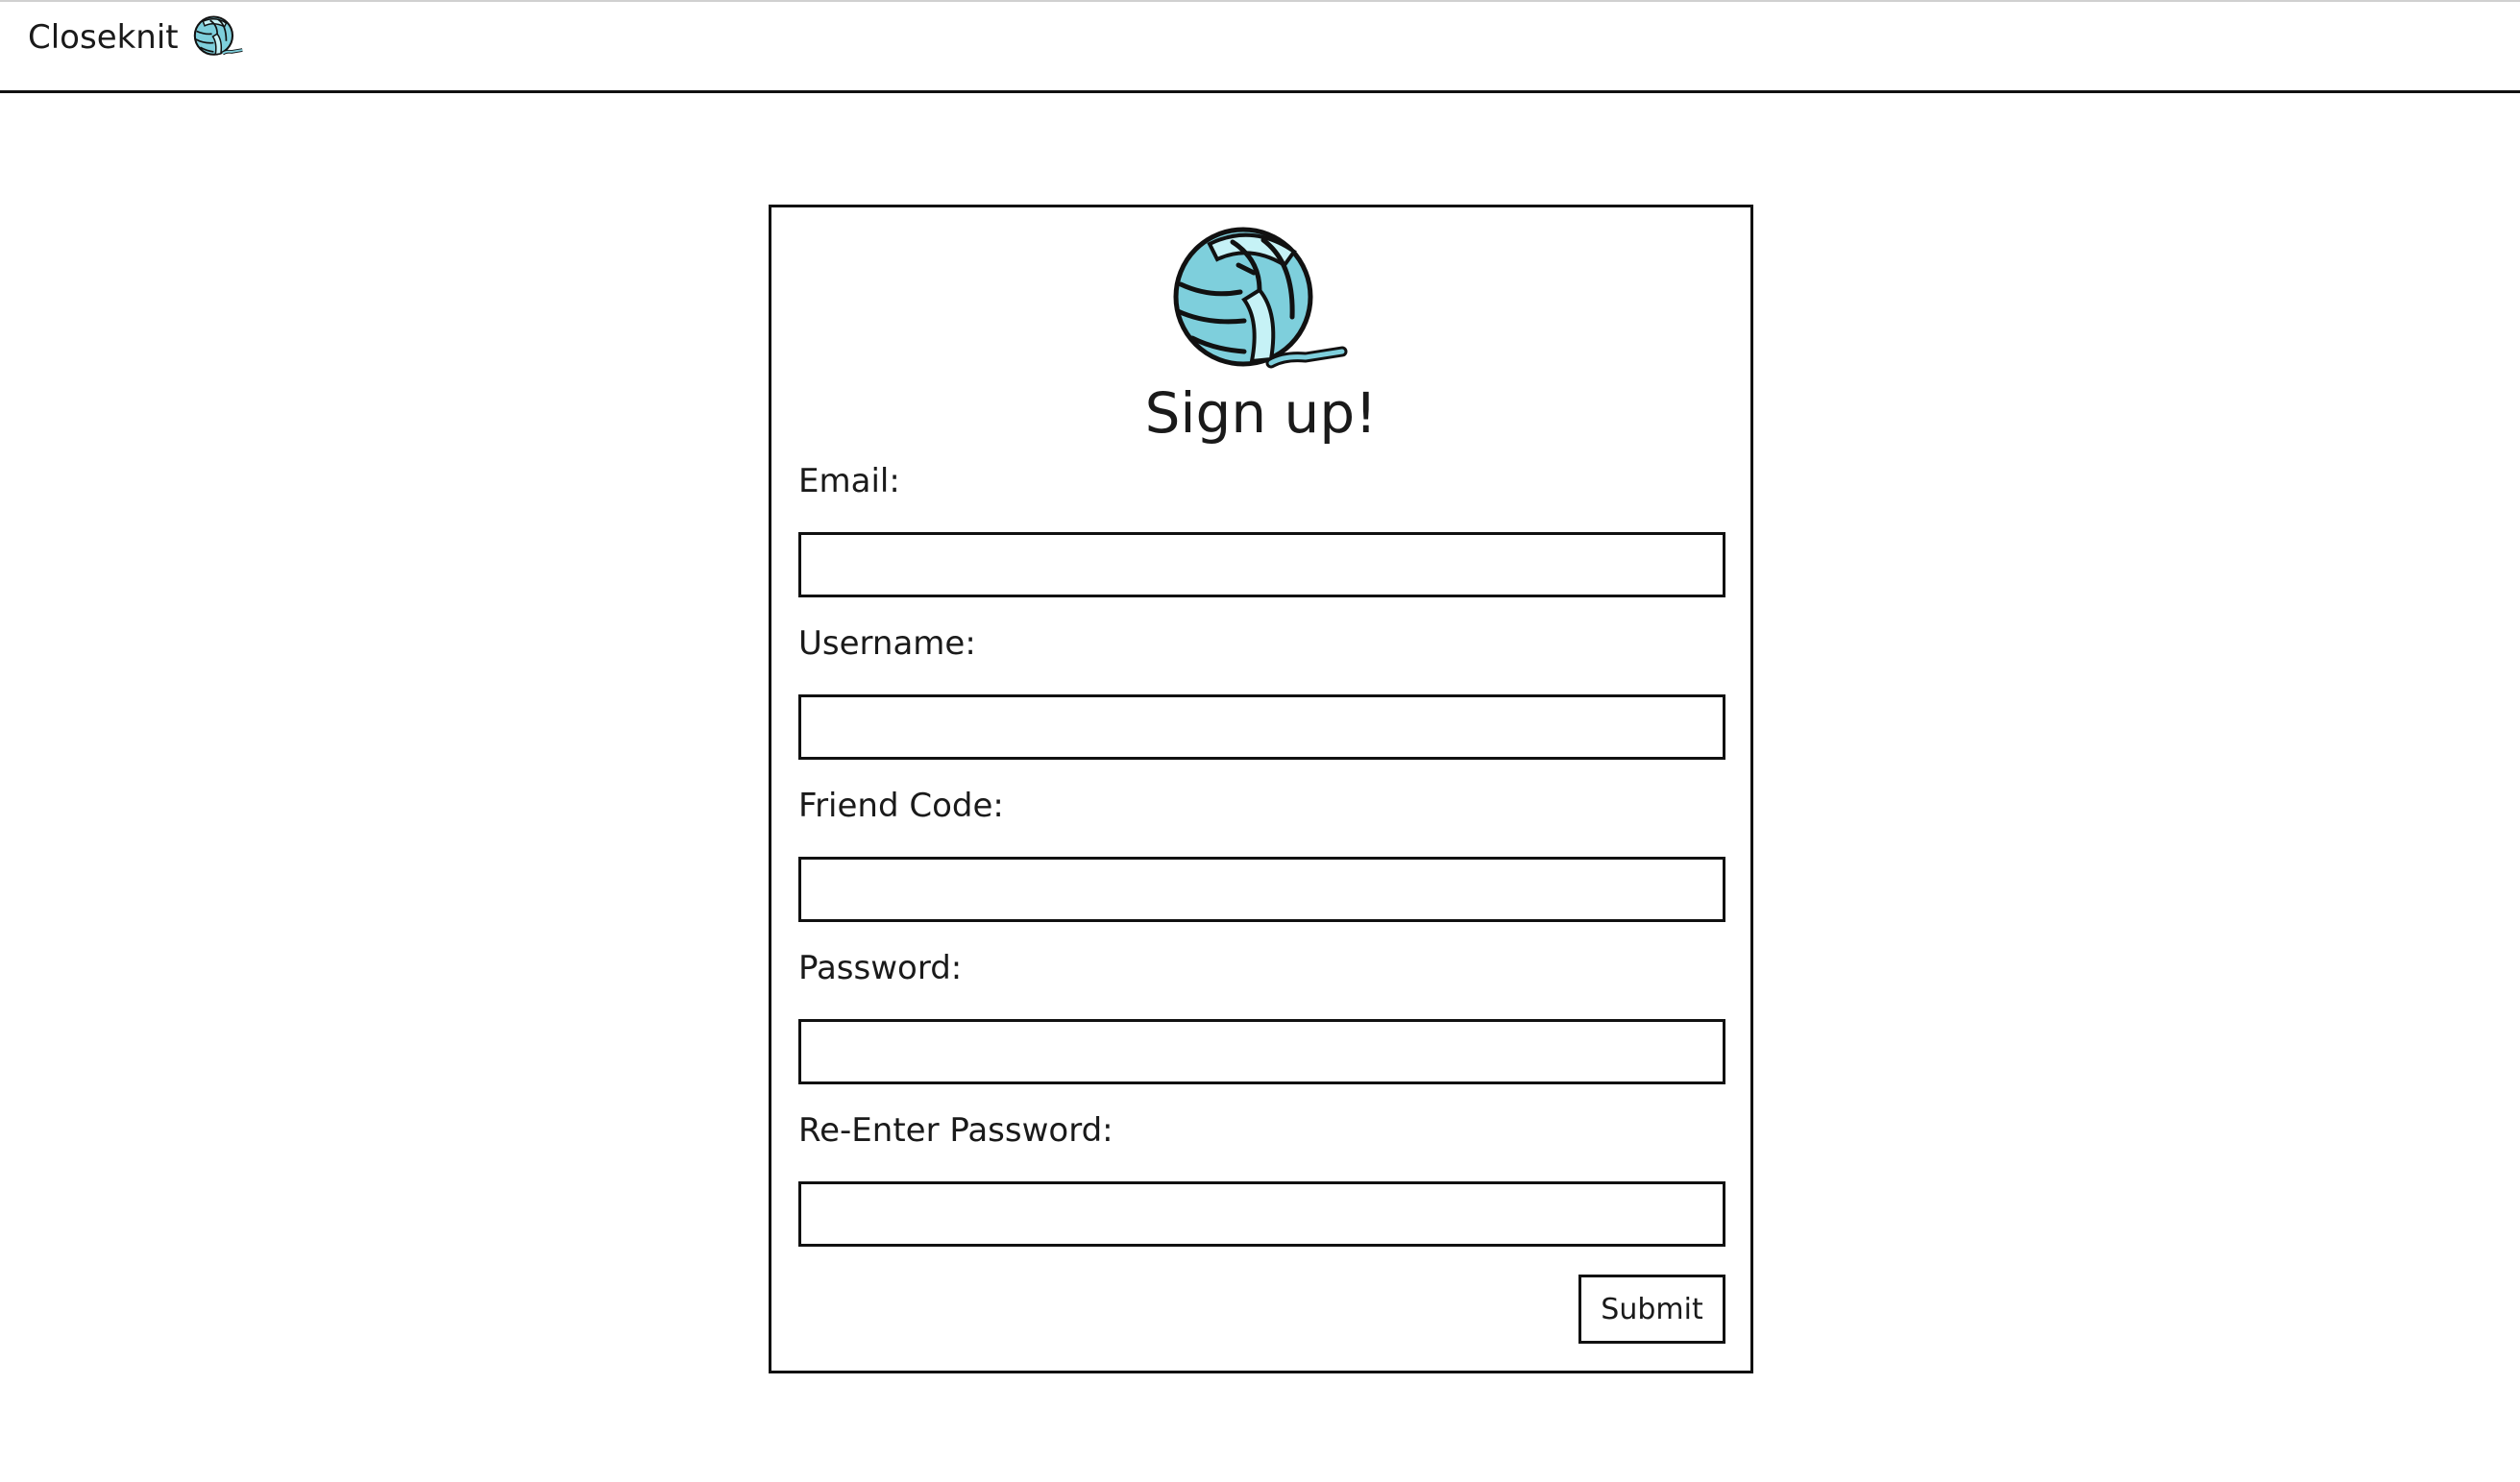 This screenshot has height=1482, width=2520. Describe the element at coordinates (103, 38) in the screenshot. I see `brand-name: Closeknit` at that location.